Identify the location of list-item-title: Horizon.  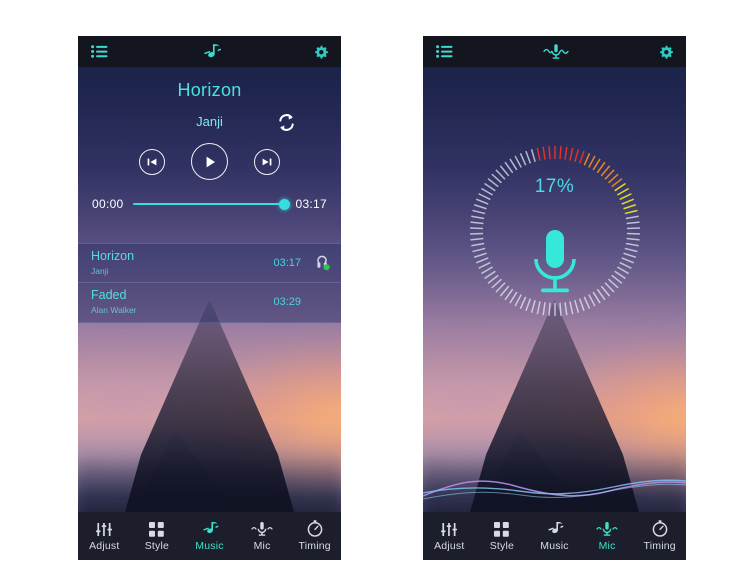
(113, 256).